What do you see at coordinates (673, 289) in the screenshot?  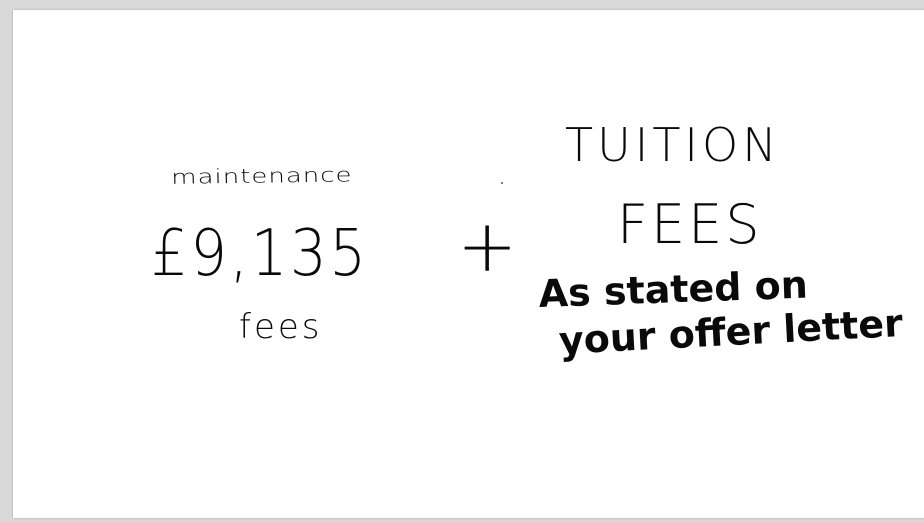 I see `stated-on-text: As stated on` at bounding box center [673, 289].